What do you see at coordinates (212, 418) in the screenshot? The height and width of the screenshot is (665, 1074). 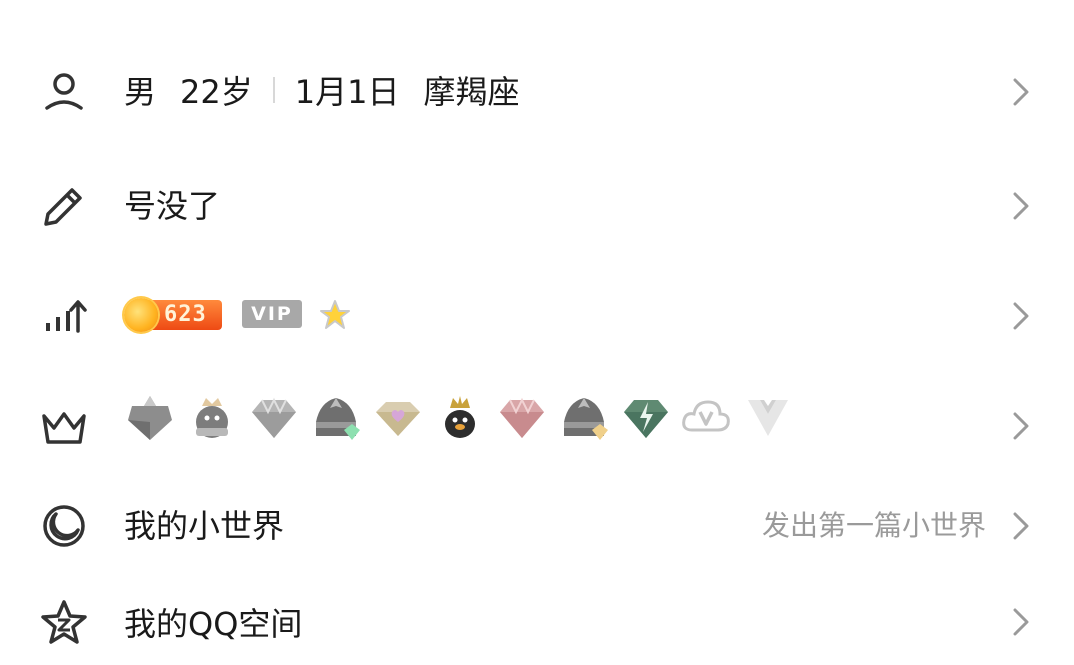 I see `penguin-crown-gray-icon` at bounding box center [212, 418].